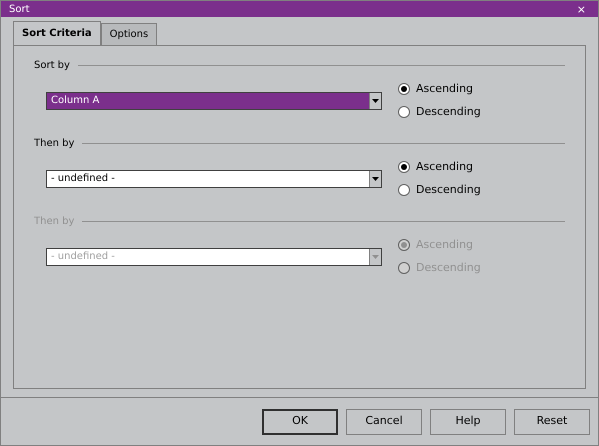 This screenshot has height=446, width=599. What do you see at coordinates (129, 34) in the screenshot?
I see `tab: Options` at bounding box center [129, 34].